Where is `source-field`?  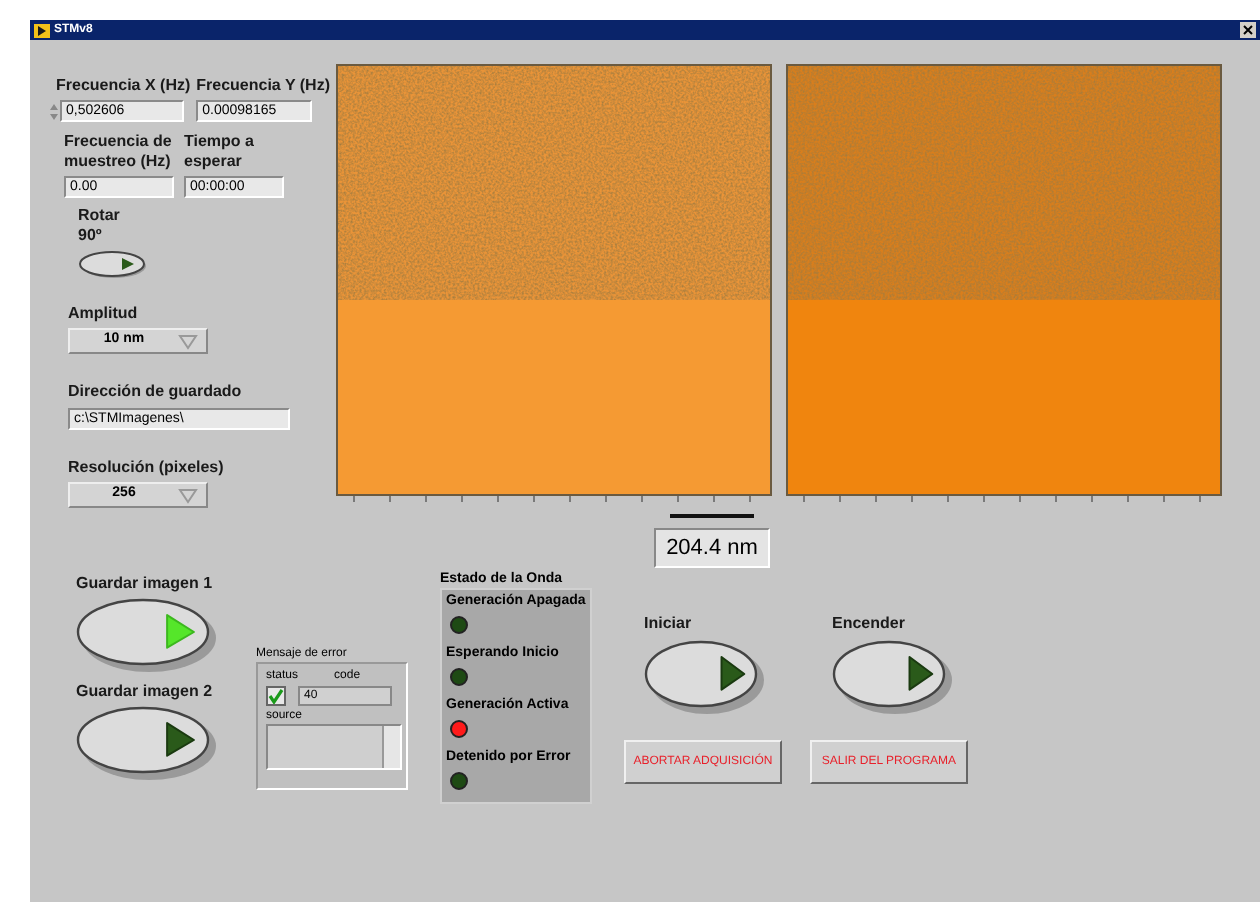 source-field is located at coordinates (334, 747).